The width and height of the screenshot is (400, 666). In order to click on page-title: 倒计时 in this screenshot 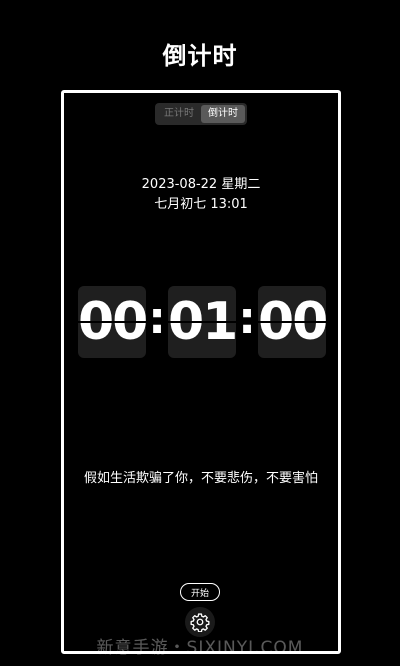, I will do `click(200, 56)`.